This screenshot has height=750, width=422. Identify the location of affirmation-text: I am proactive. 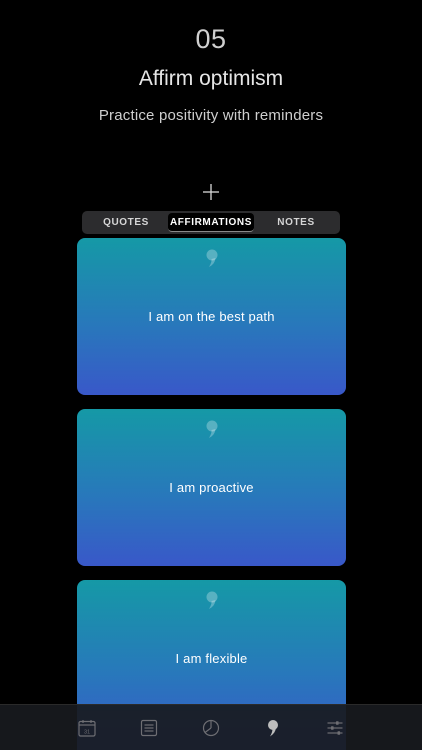
(211, 487).